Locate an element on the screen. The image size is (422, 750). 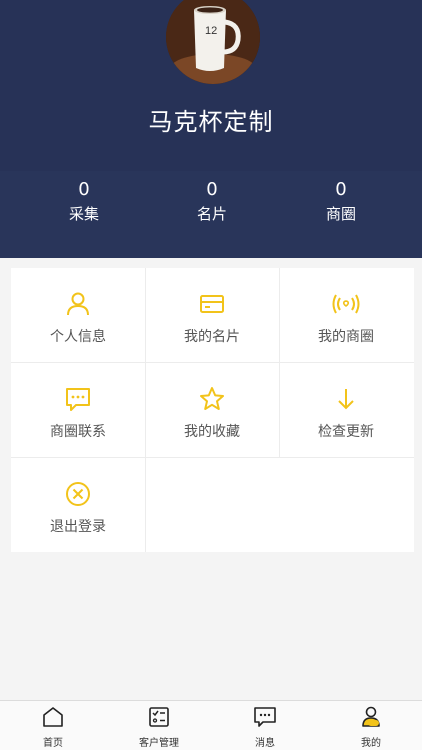
tab-customers: 客户管理 is located at coordinates (159, 727).